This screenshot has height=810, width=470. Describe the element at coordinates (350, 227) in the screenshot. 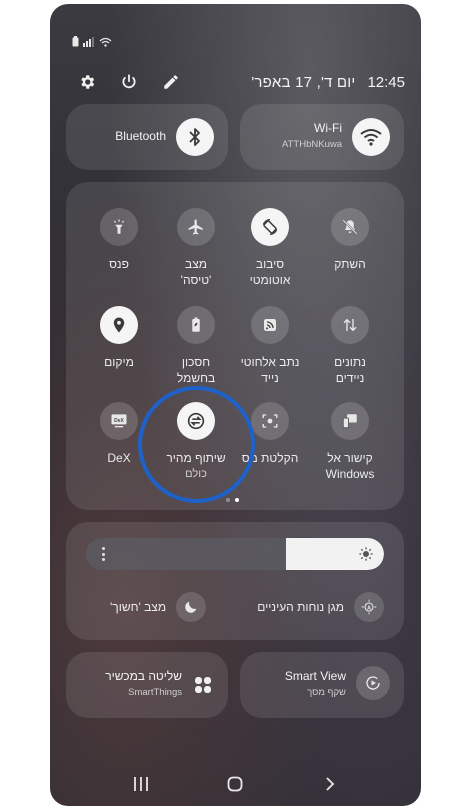

I see `mute-icon` at that location.